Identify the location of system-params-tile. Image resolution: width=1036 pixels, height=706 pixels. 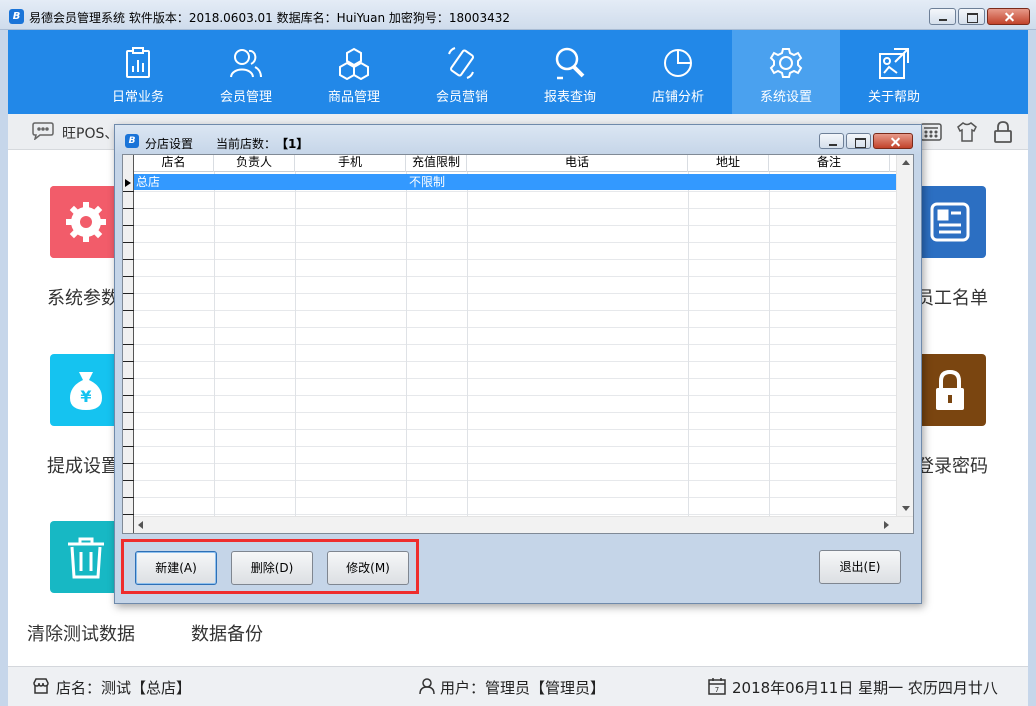
(86, 222).